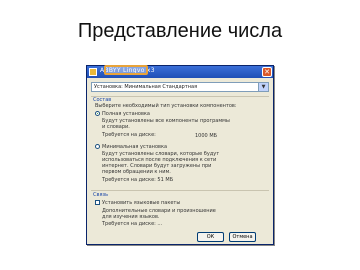 The height and width of the screenshot is (270, 360). I want to click on dropdown-value: Установка: Минимальная Стандартная, so click(146, 87).